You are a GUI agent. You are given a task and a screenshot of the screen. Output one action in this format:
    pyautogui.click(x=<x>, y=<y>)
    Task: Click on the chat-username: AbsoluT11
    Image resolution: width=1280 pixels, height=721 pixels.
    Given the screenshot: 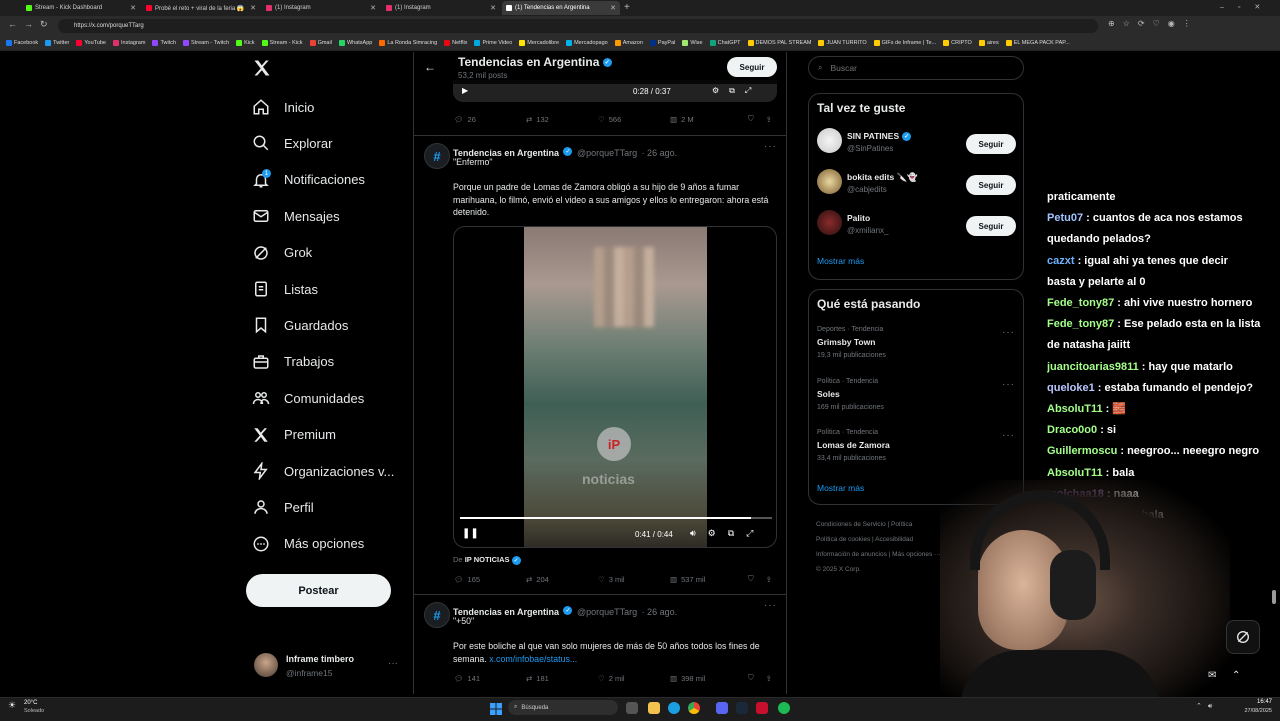 What is the action you would take?
    pyautogui.click(x=1075, y=473)
    